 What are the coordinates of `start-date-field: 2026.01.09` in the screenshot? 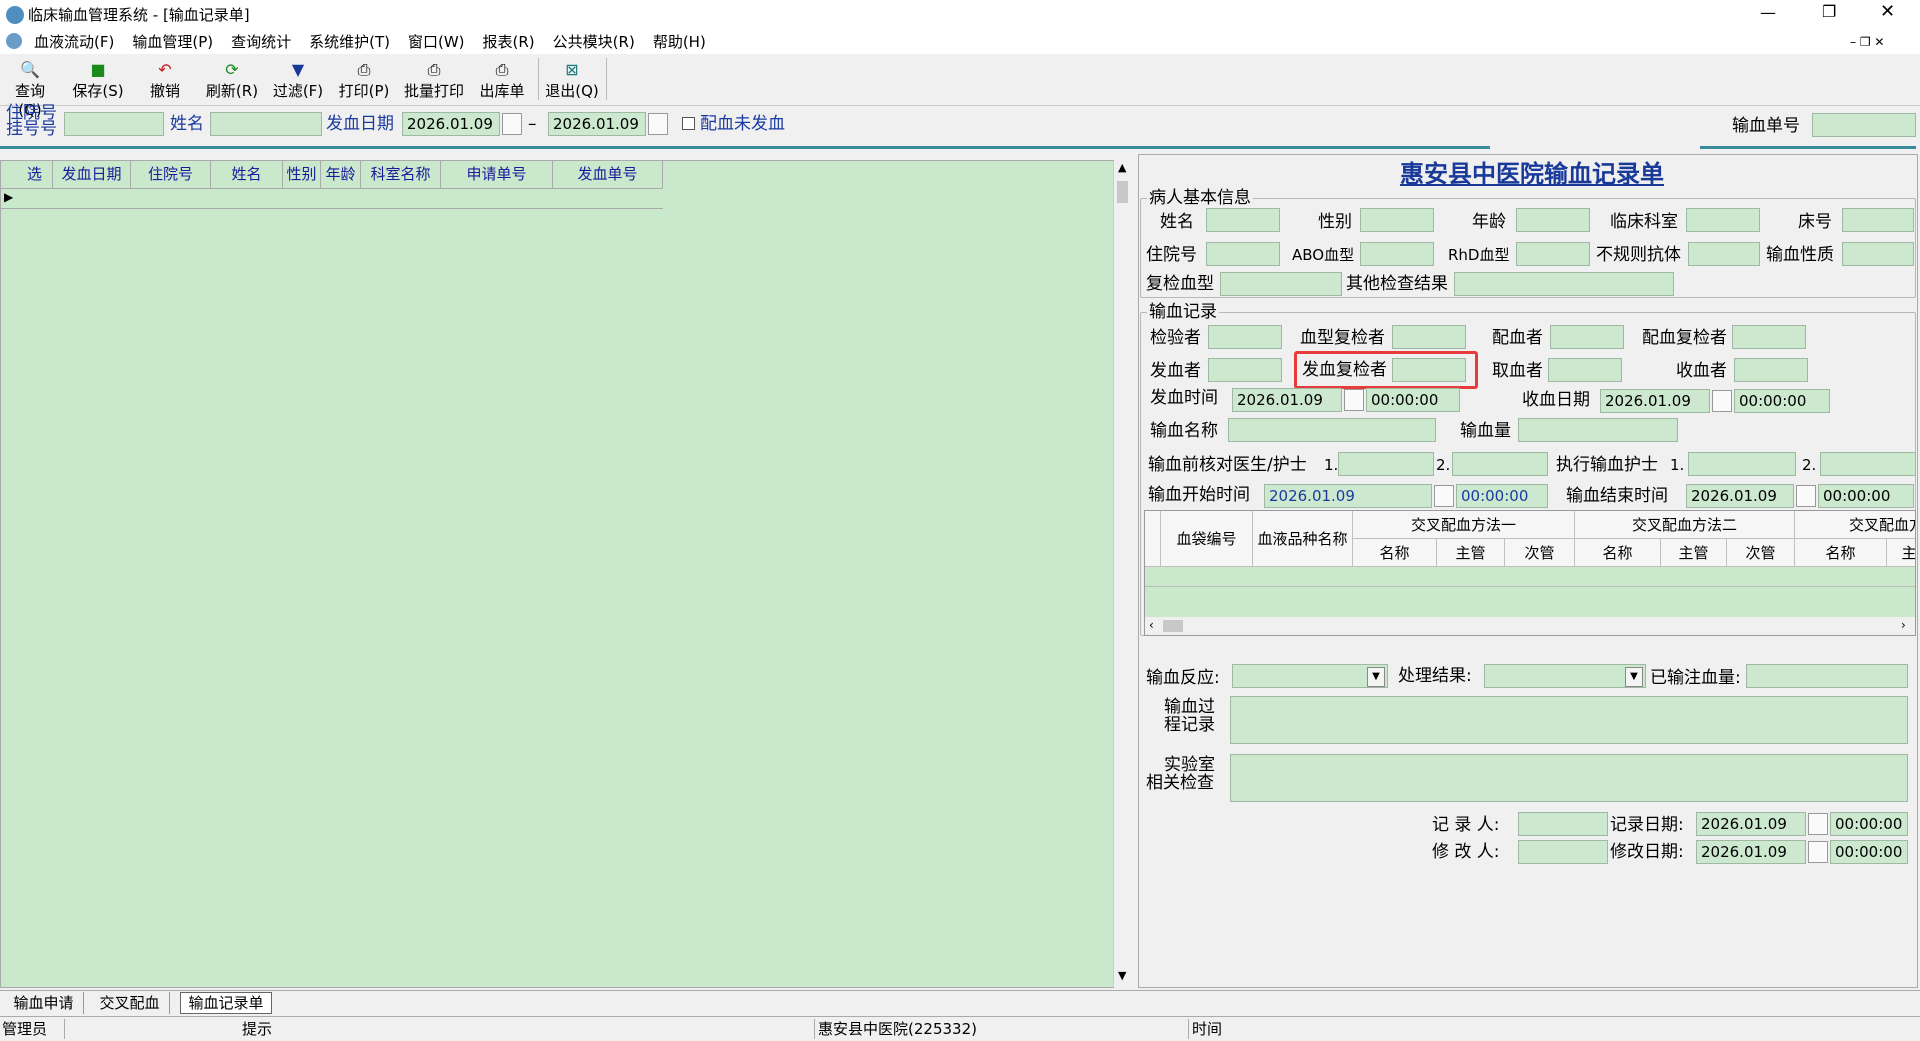 It's located at (1348, 496).